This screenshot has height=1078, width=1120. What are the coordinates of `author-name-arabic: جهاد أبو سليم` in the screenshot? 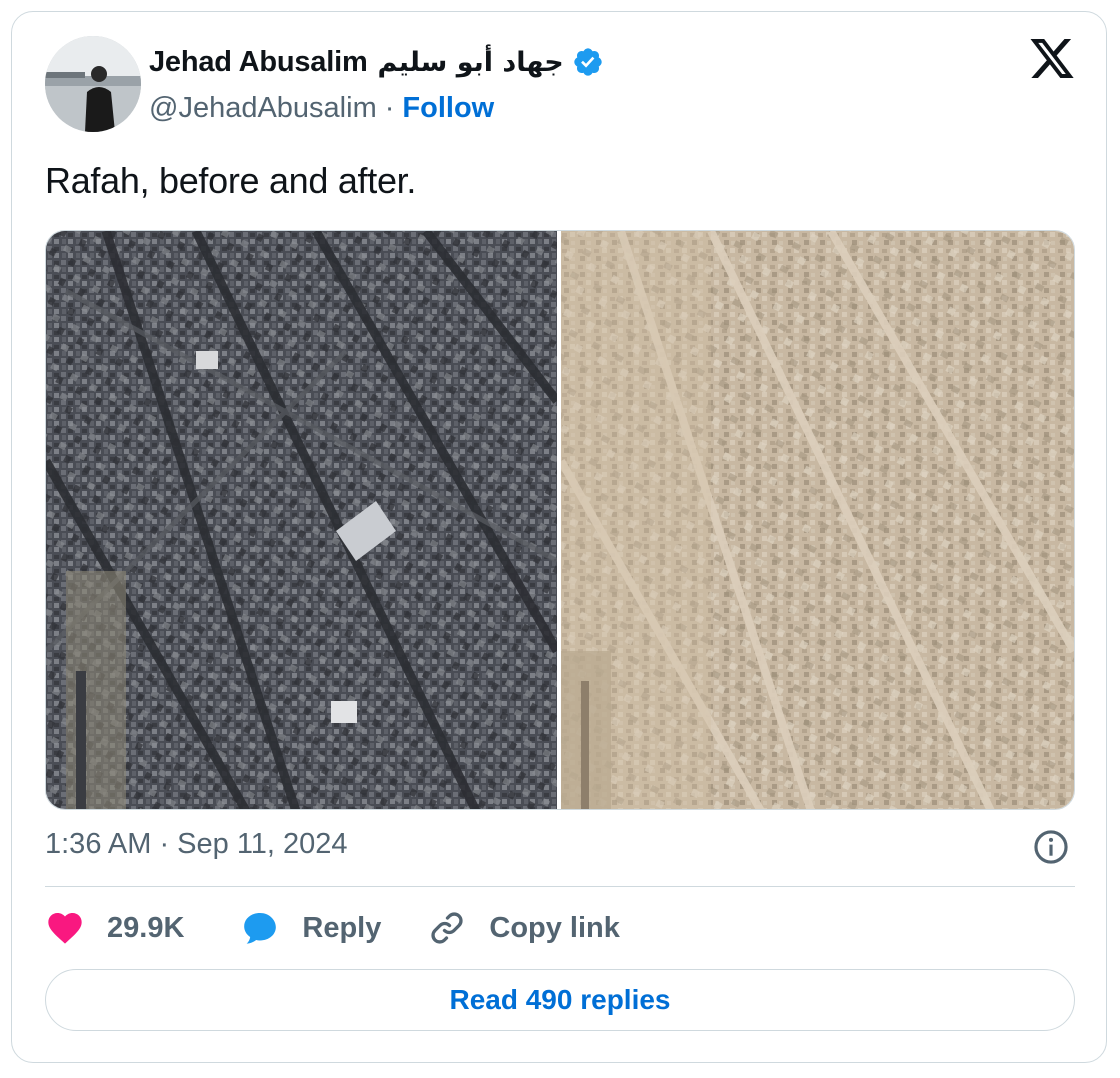 It's located at (471, 62).